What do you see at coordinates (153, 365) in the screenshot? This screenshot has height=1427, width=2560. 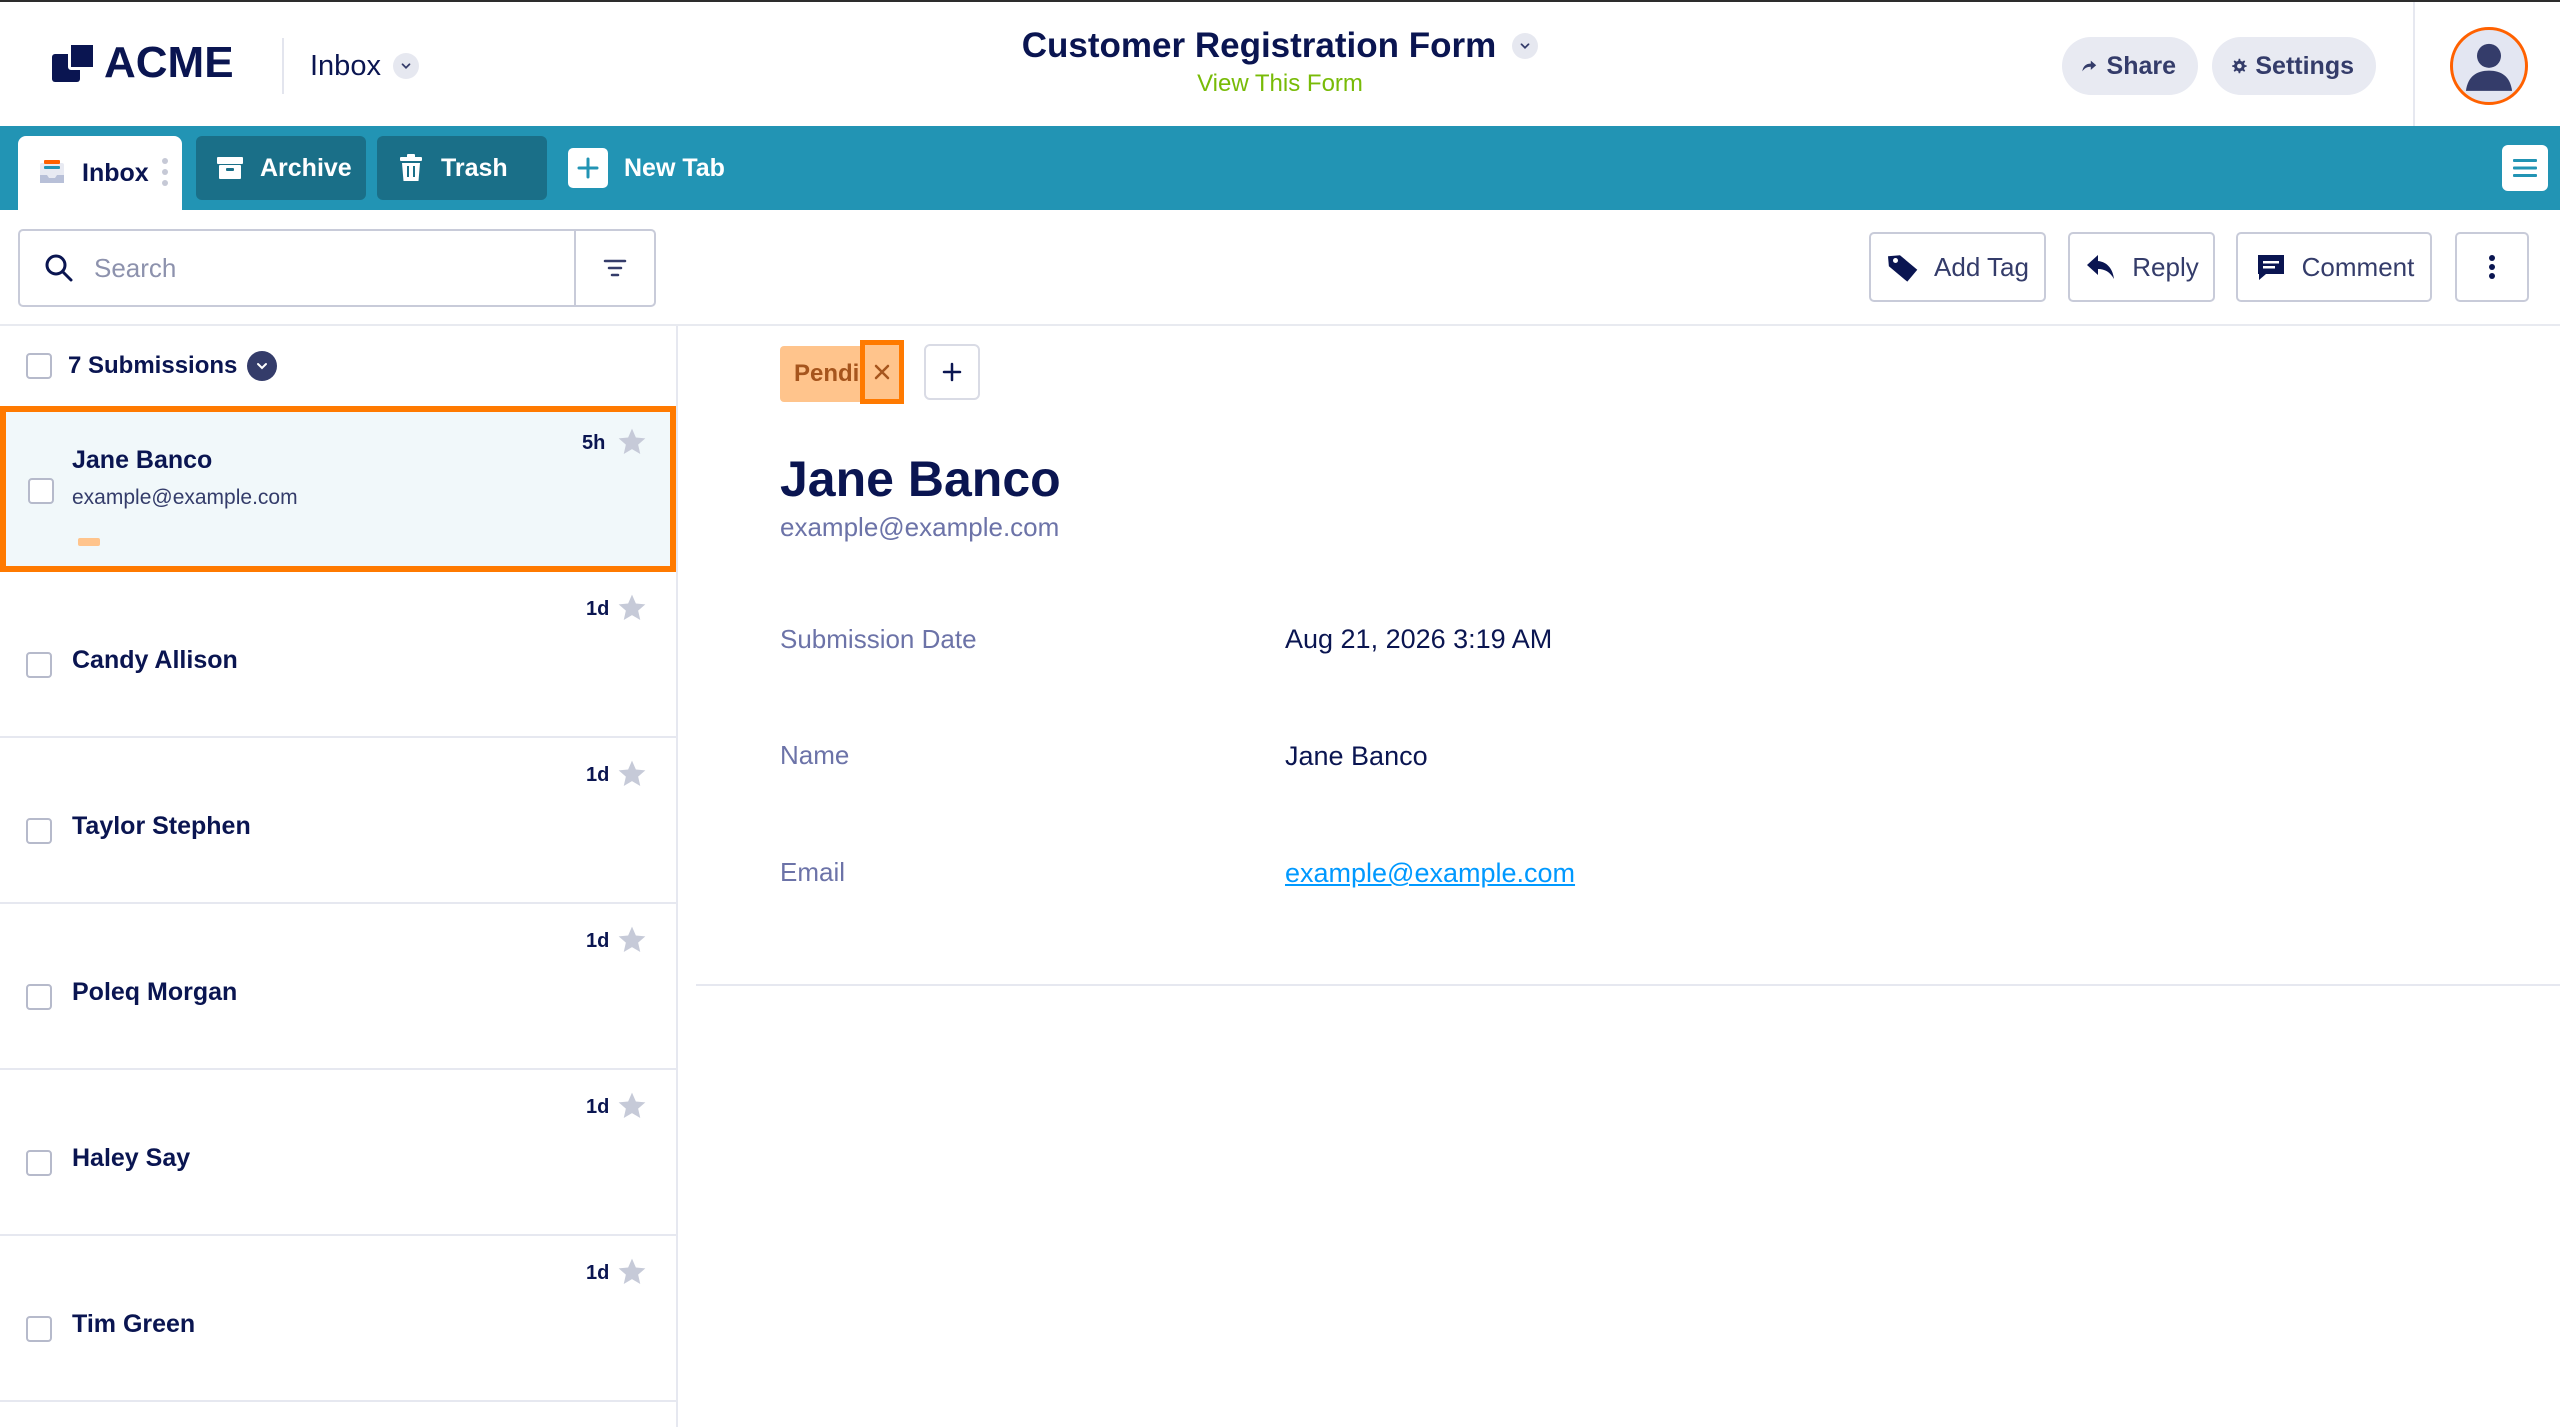 I see `submission-count: 7 Submissions` at bounding box center [153, 365].